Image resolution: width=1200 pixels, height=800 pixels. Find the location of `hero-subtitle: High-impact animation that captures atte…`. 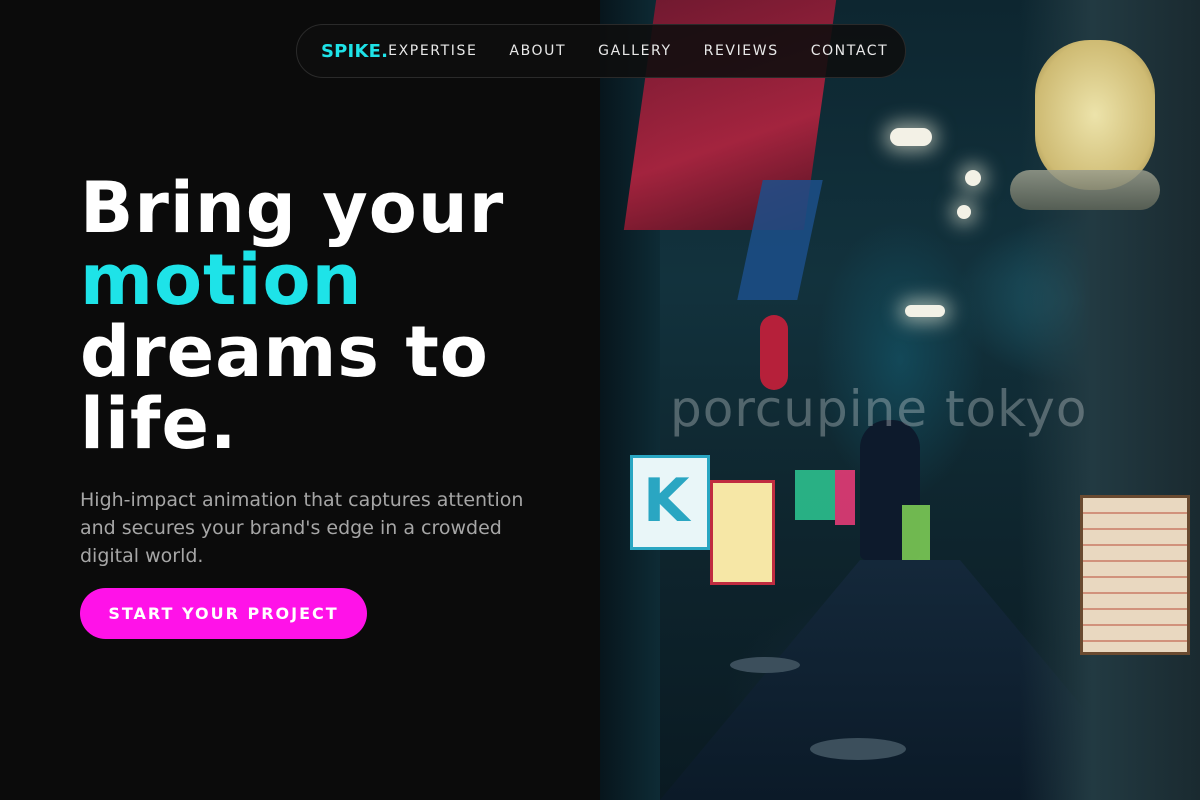

hero-subtitle: High-impact animation that captures atte… is located at coordinates (302, 528).